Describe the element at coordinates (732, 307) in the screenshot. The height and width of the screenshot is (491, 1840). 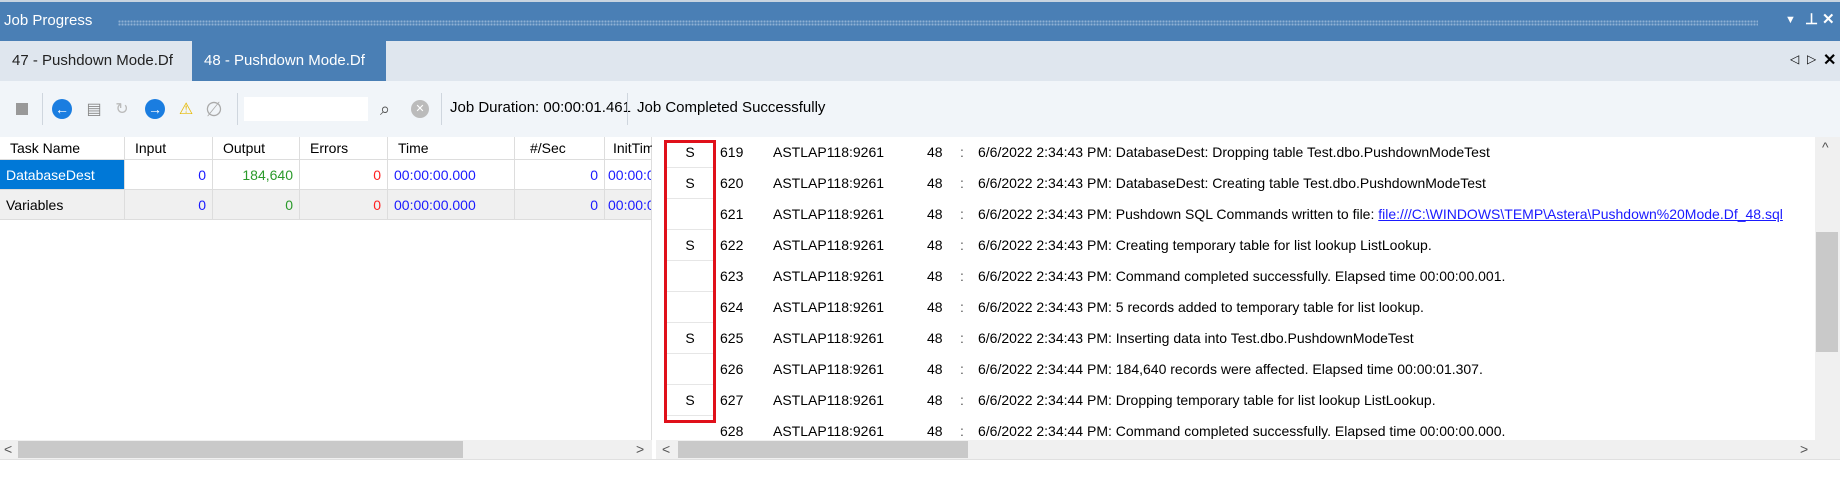
I see `log-id: 624` at that location.